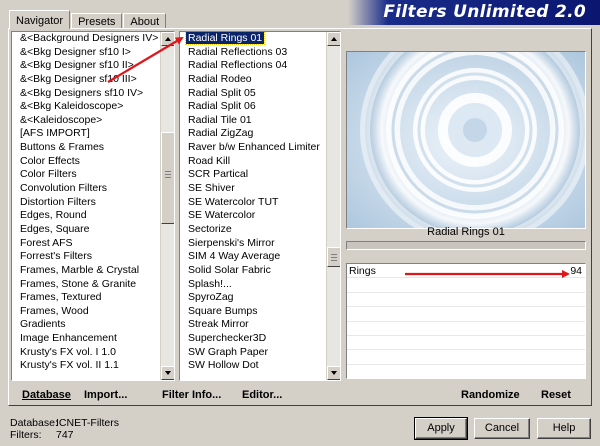 The width and height of the screenshot is (600, 446). I want to click on category-item: &<Bkg Designer sf10 III>, so click(86, 80).